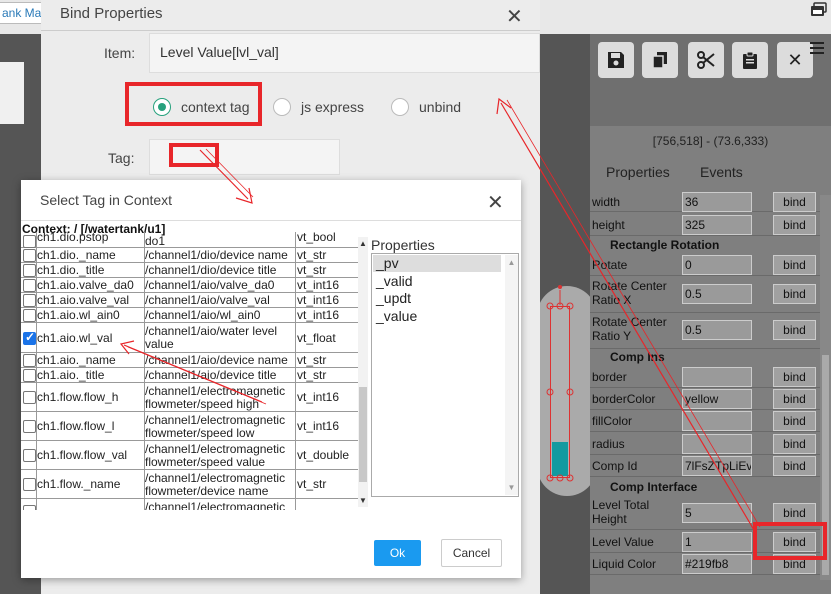  What do you see at coordinates (437, 316) in the screenshot?
I see `list-item: _value` at bounding box center [437, 316].